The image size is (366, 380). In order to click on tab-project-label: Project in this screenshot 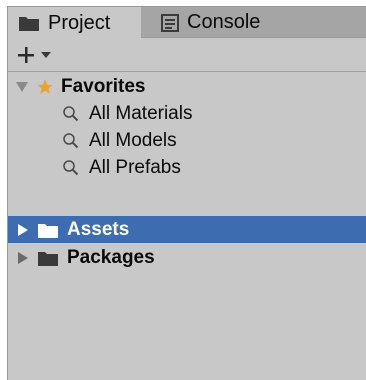, I will do `click(79, 22)`.